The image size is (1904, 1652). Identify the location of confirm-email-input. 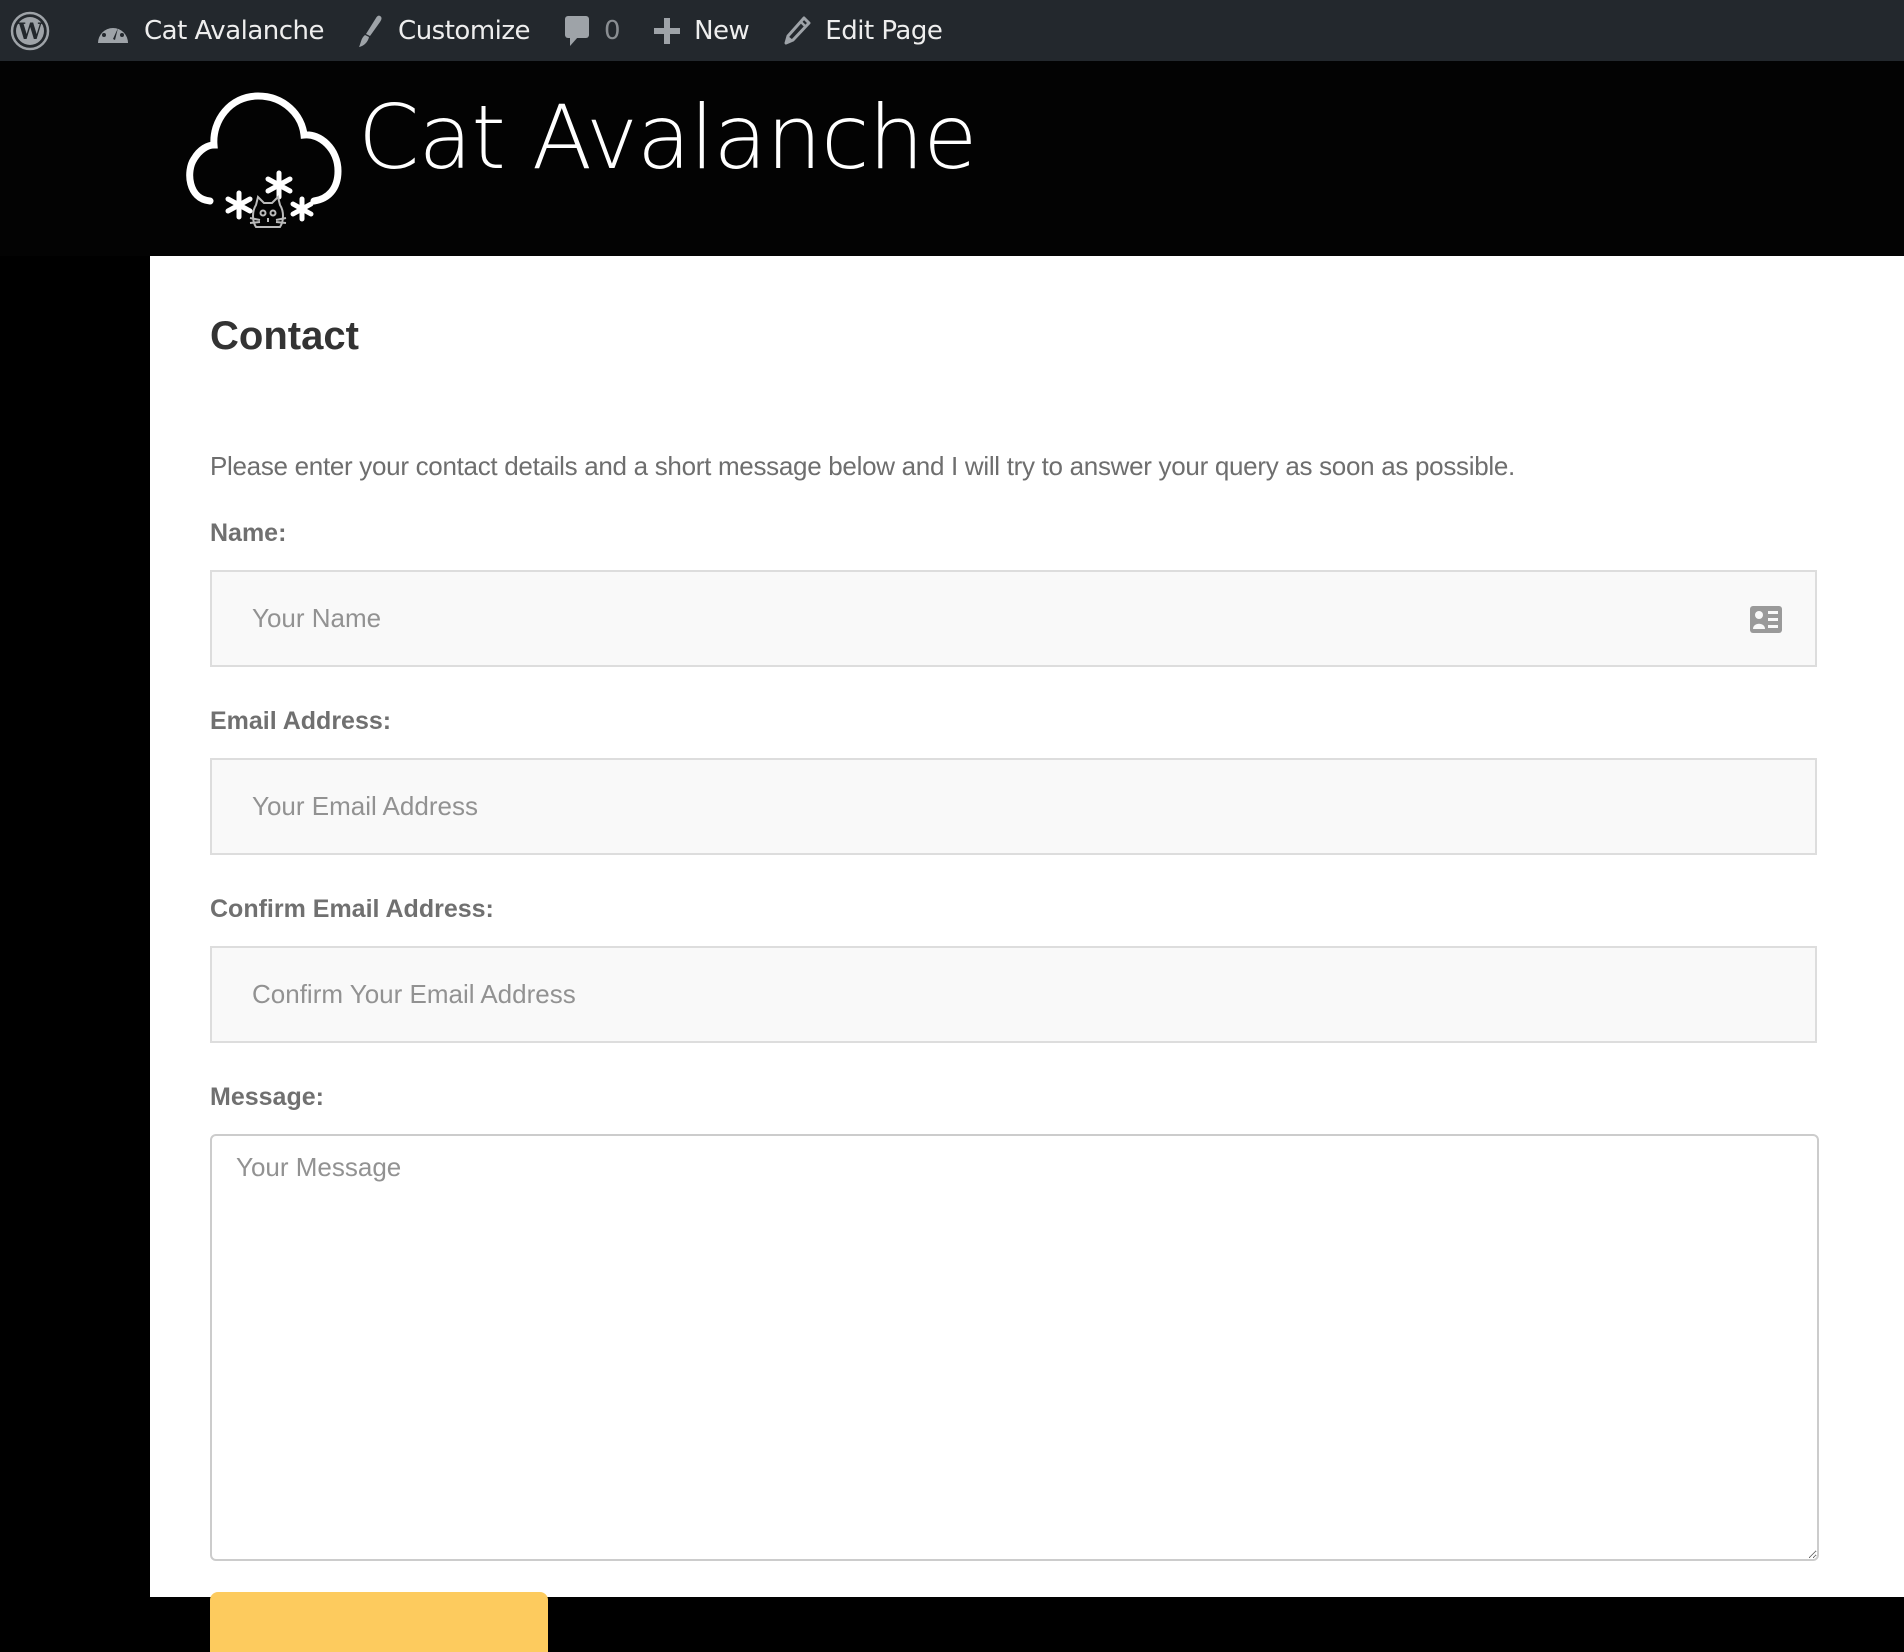
(1013, 994).